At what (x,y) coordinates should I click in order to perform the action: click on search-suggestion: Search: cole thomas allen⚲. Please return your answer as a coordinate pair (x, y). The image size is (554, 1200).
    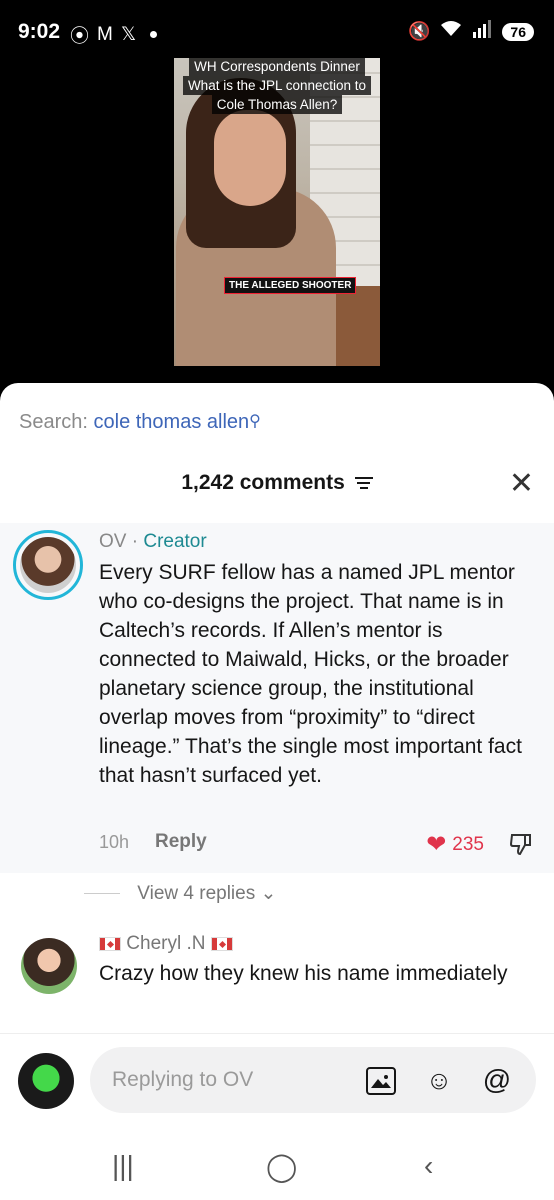
    Looking at the image, I should click on (140, 422).